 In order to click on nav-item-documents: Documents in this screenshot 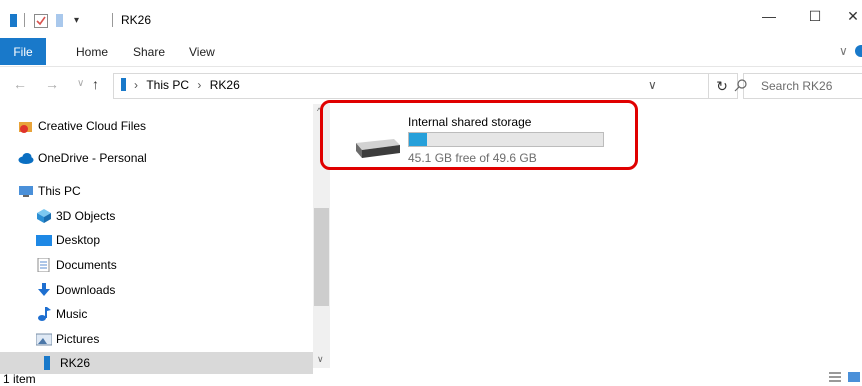, I will do `click(76, 265)`.